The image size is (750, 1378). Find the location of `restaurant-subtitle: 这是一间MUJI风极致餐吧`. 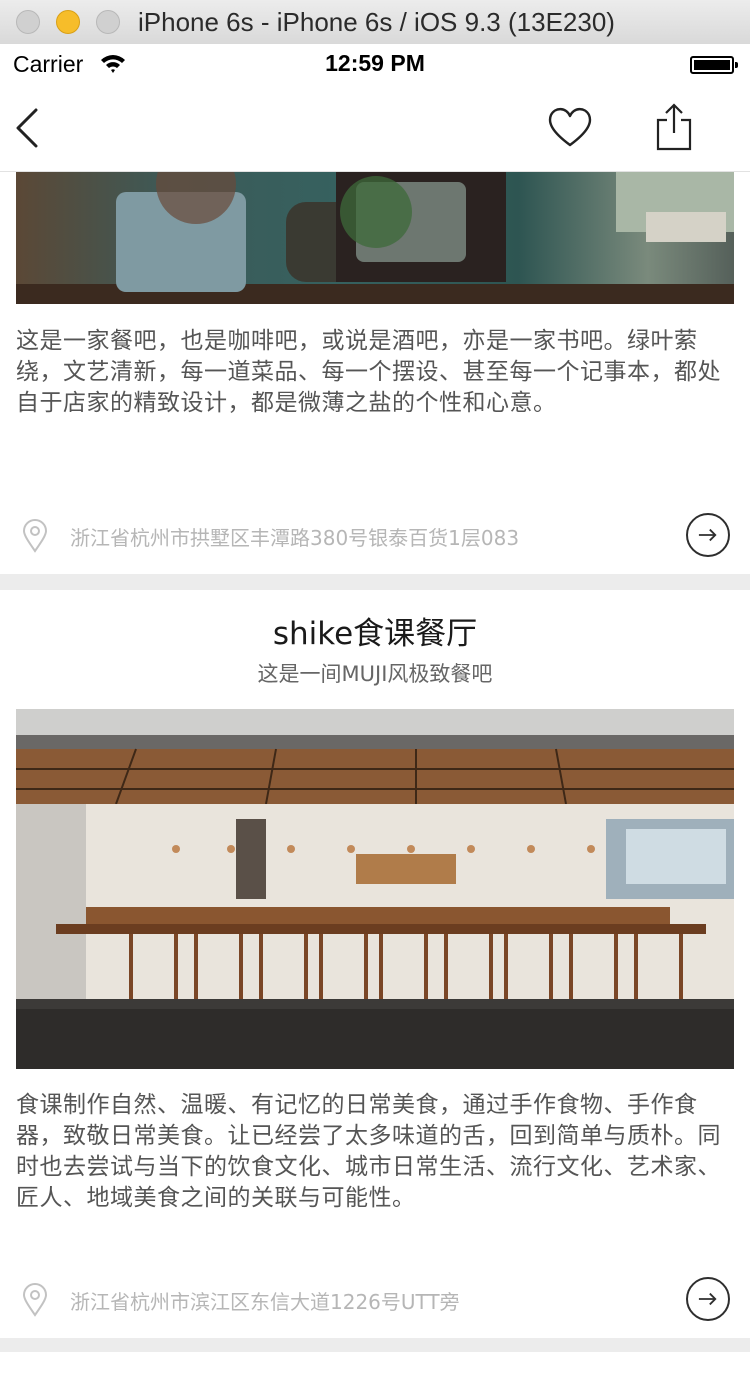

restaurant-subtitle: 这是一间MUJI风极致餐吧 is located at coordinates (375, 674).